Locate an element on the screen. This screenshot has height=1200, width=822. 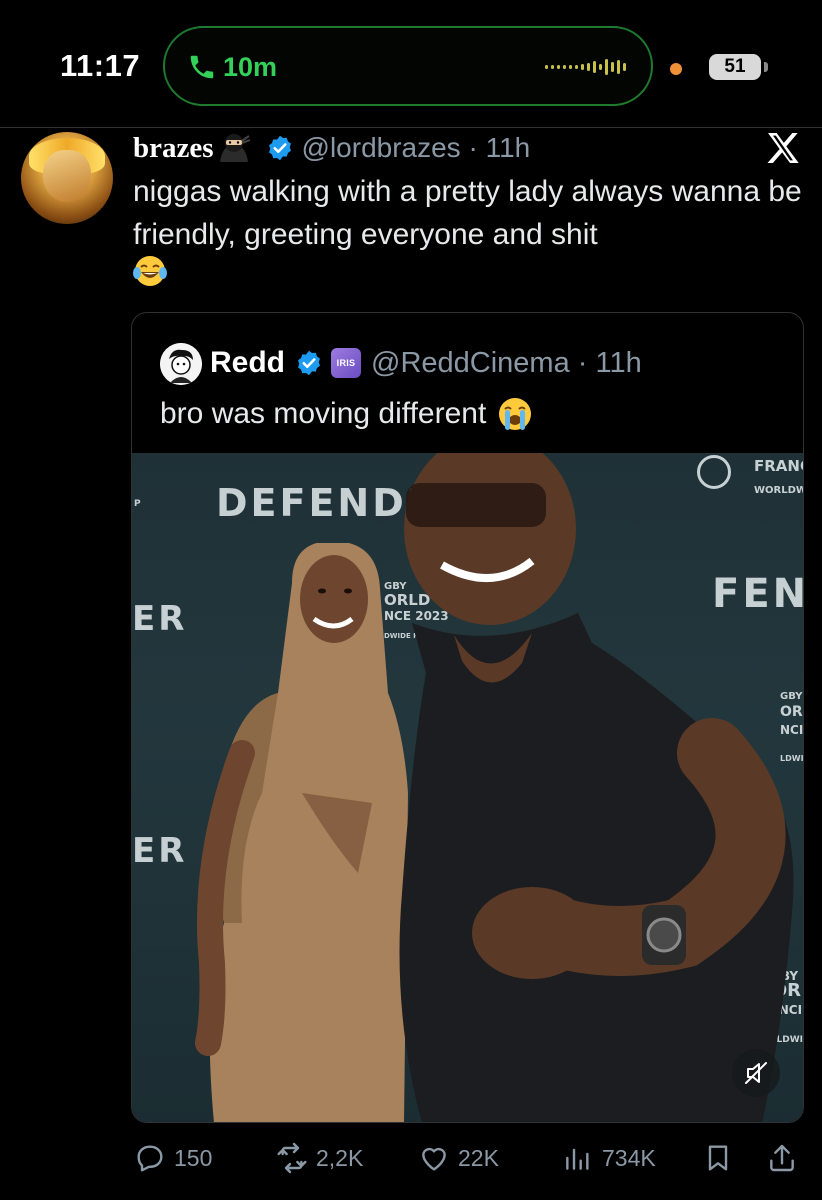
mute-toggle-button is located at coordinates (756, 1073).